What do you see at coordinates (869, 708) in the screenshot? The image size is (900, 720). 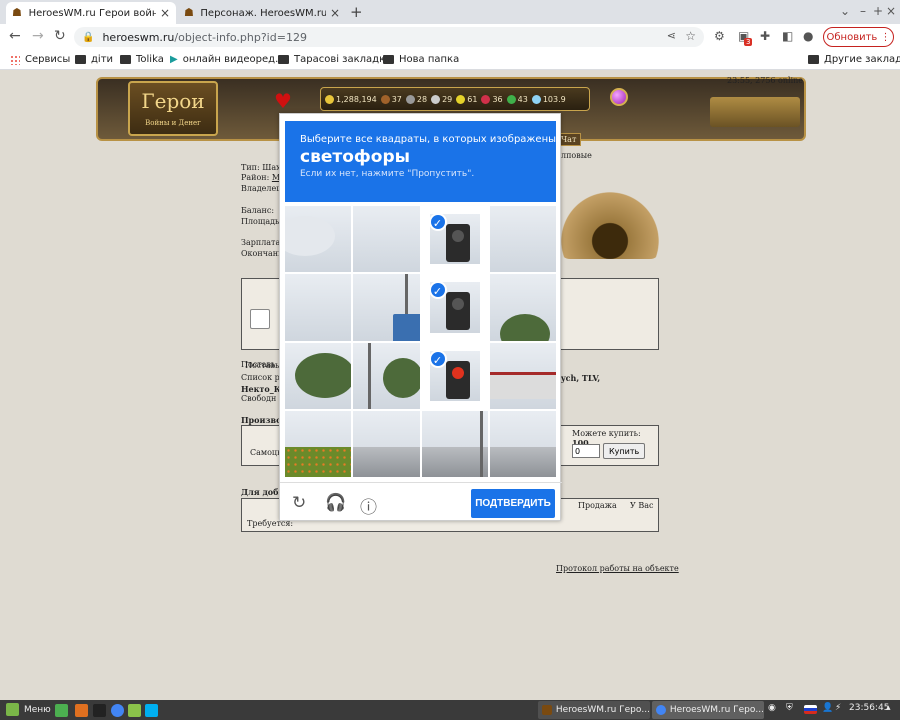 I see `clock: 23:56:45` at bounding box center [869, 708].